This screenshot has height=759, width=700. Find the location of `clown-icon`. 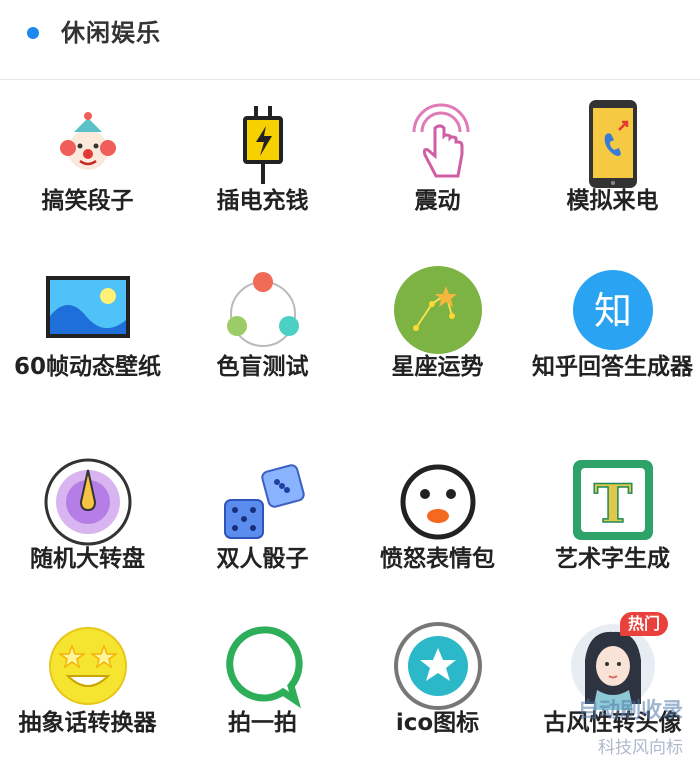

clown-icon is located at coordinates (88, 144).